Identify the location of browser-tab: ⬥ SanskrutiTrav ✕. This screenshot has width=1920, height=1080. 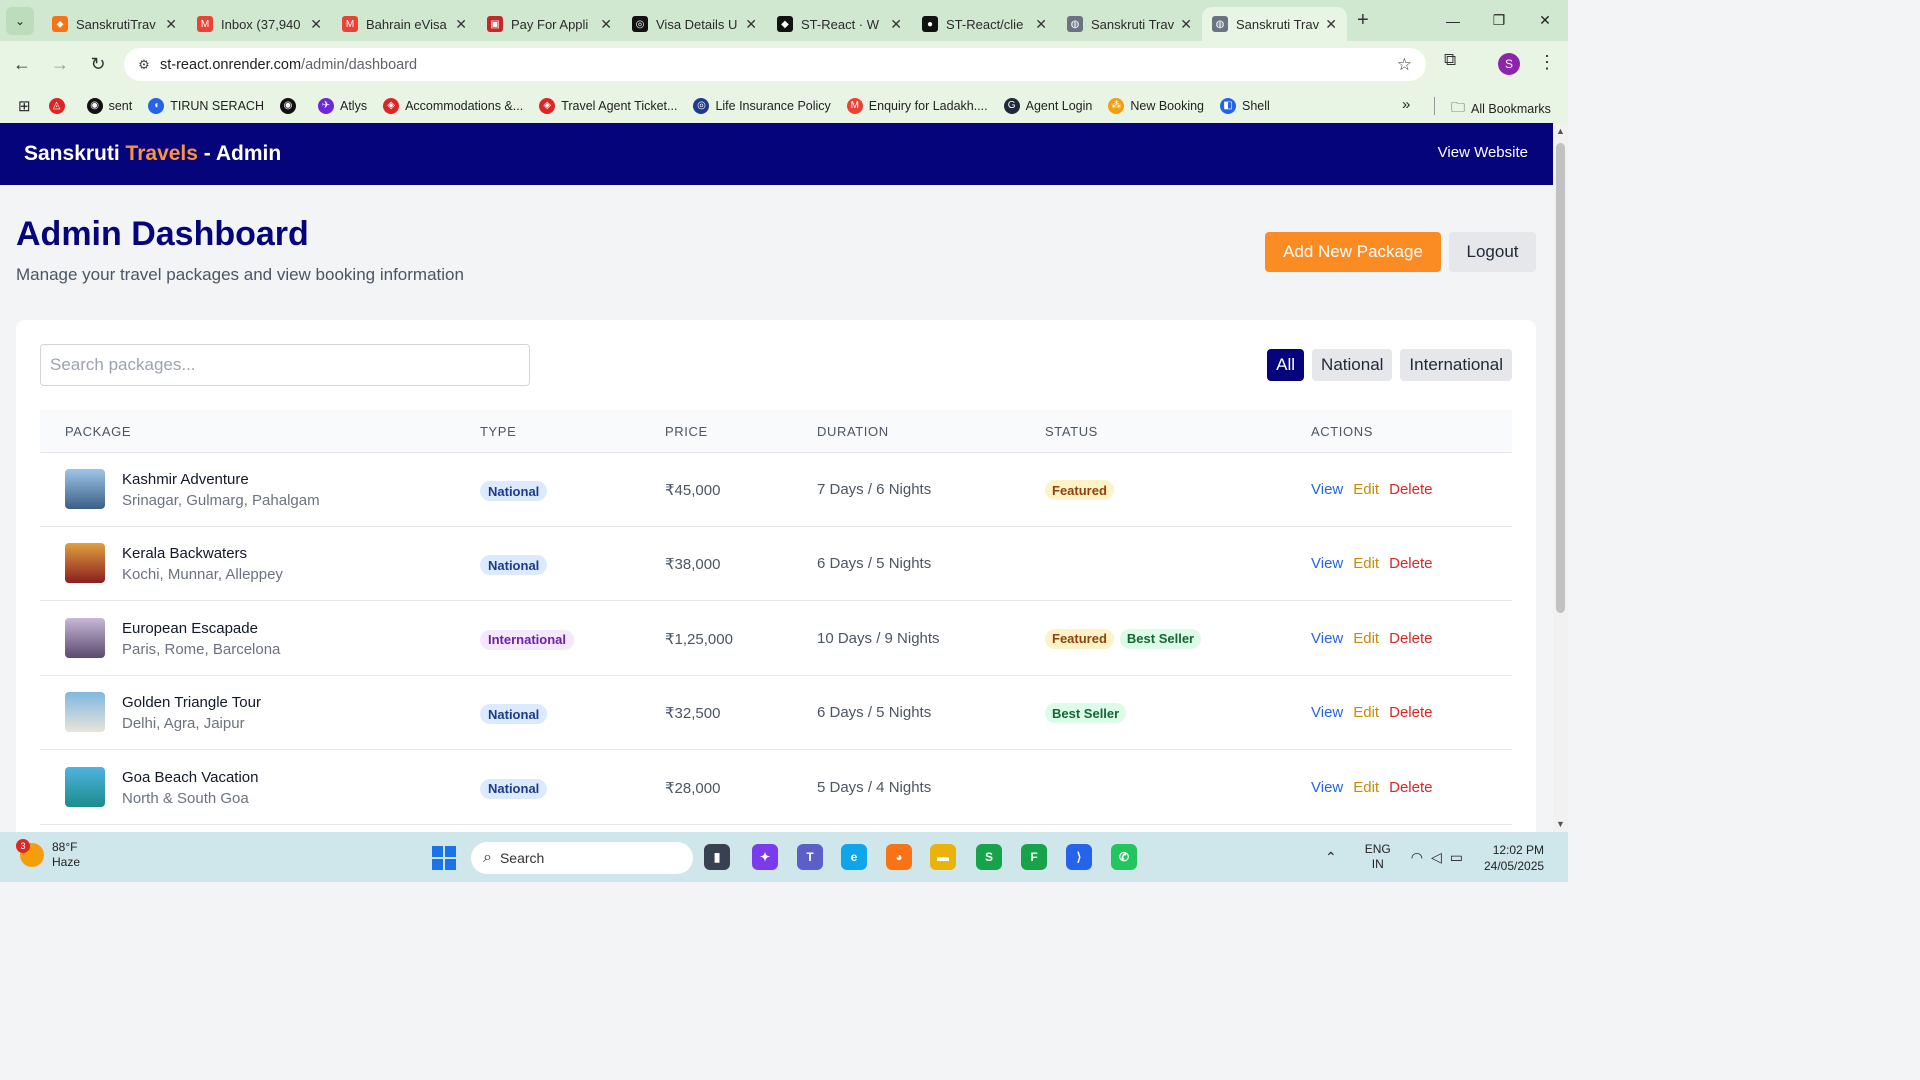
(114, 24).